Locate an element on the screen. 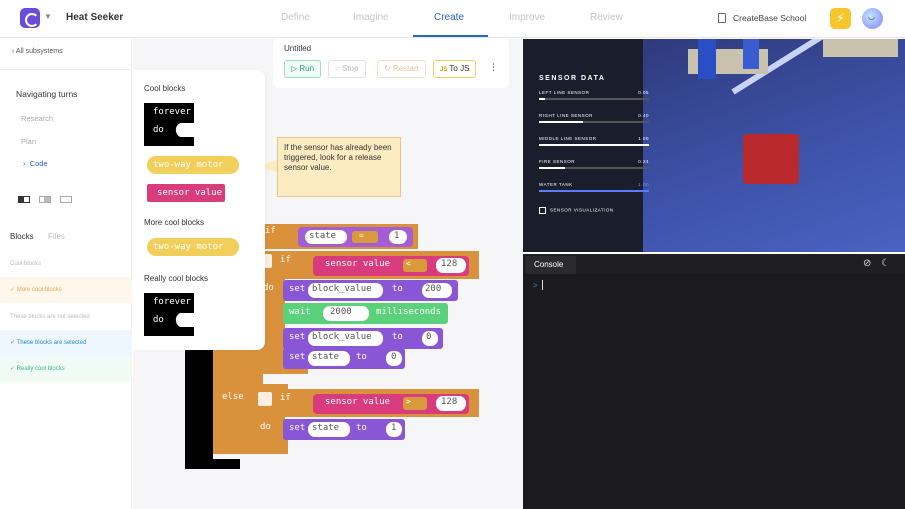 This screenshot has width=905, height=509. checkbox-box is located at coordinates (542, 210).